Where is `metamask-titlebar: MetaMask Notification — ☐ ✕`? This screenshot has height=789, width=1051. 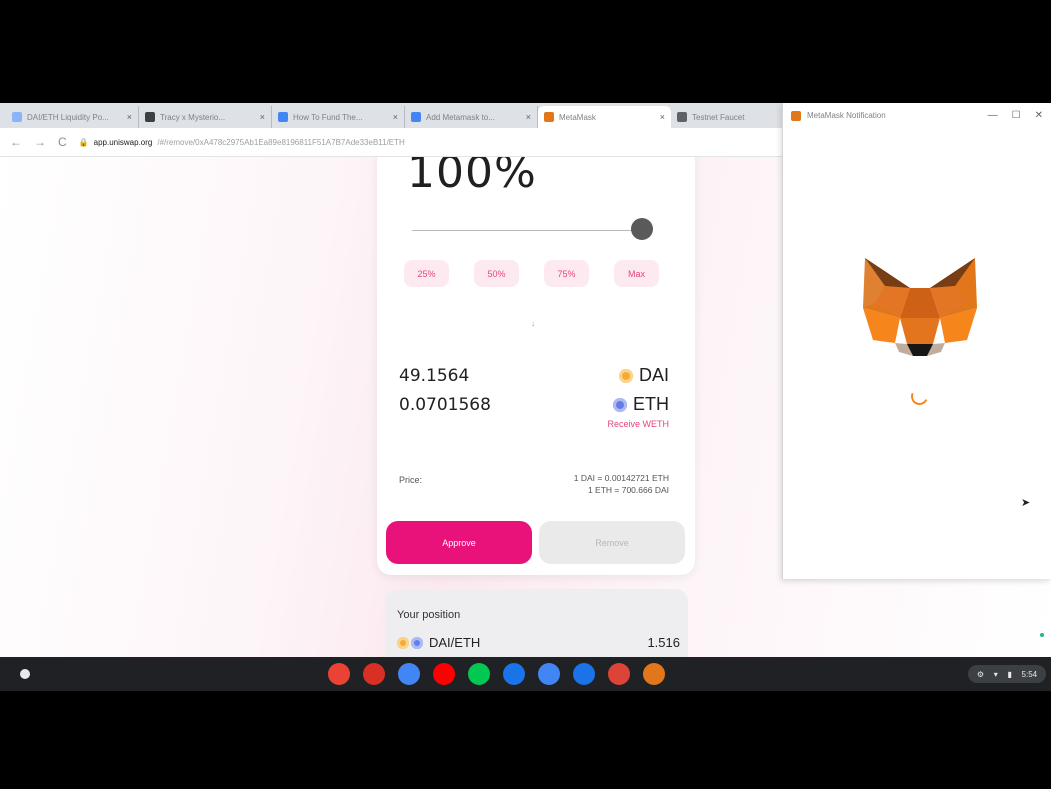 metamask-titlebar: MetaMask Notification — ☐ ✕ is located at coordinates (917, 115).